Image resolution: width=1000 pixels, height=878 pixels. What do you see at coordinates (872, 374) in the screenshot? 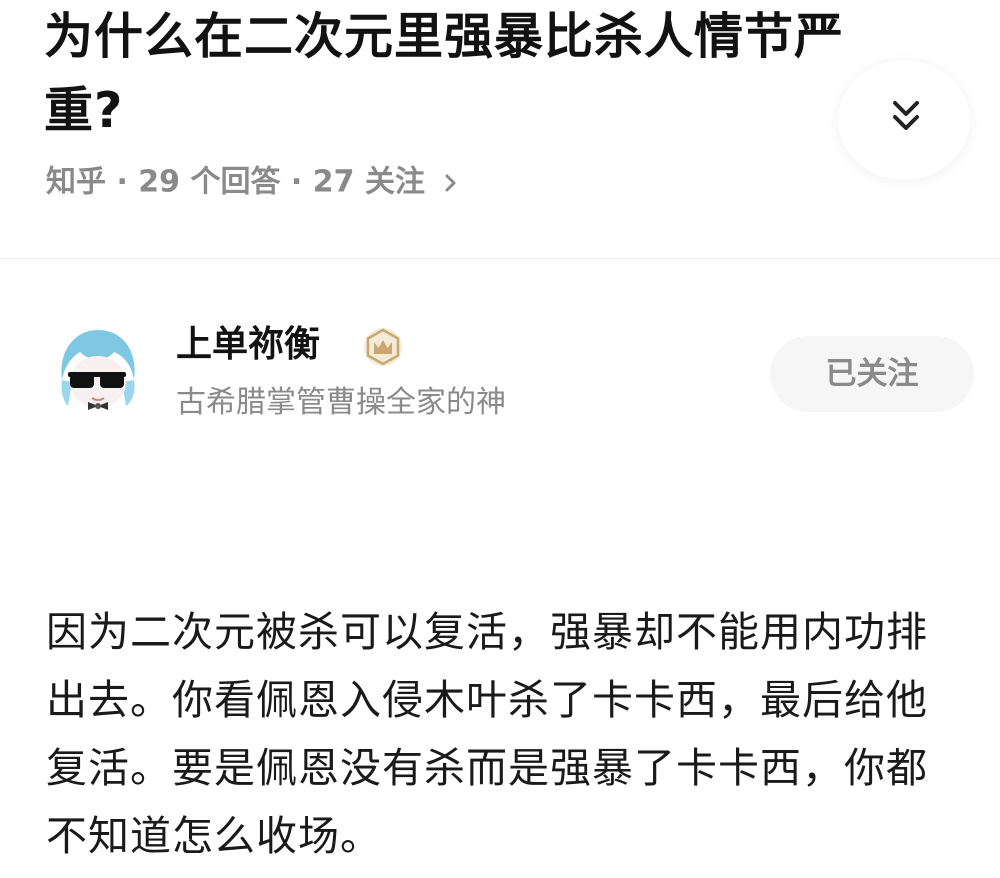
I see `follow-button: 已关注` at bounding box center [872, 374].